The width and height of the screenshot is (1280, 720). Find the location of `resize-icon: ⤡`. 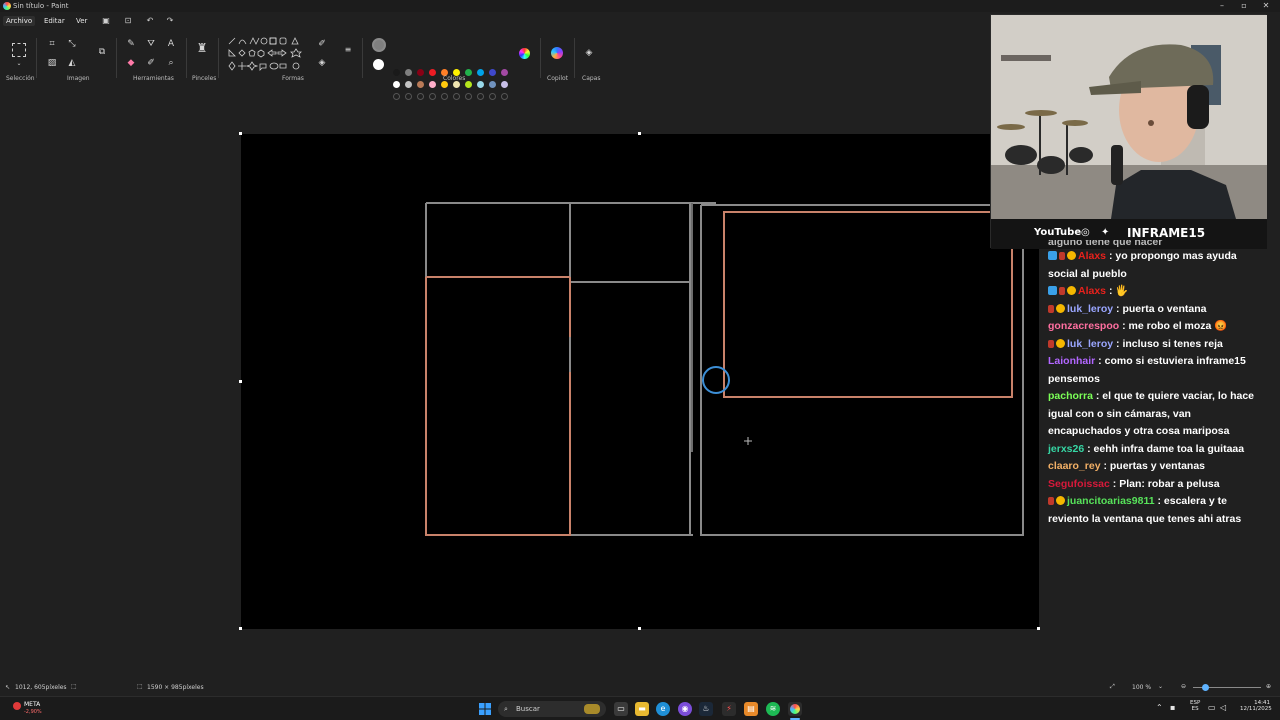

resize-icon: ⤡ is located at coordinates (72, 44).